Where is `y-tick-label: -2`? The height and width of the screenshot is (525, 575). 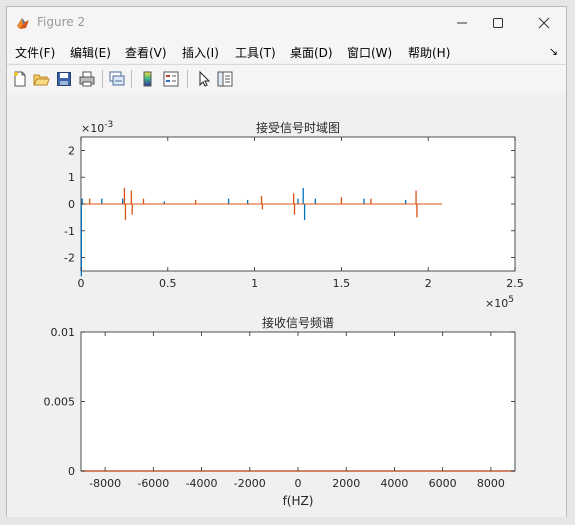
y-tick-label: -2 is located at coordinates (69, 258).